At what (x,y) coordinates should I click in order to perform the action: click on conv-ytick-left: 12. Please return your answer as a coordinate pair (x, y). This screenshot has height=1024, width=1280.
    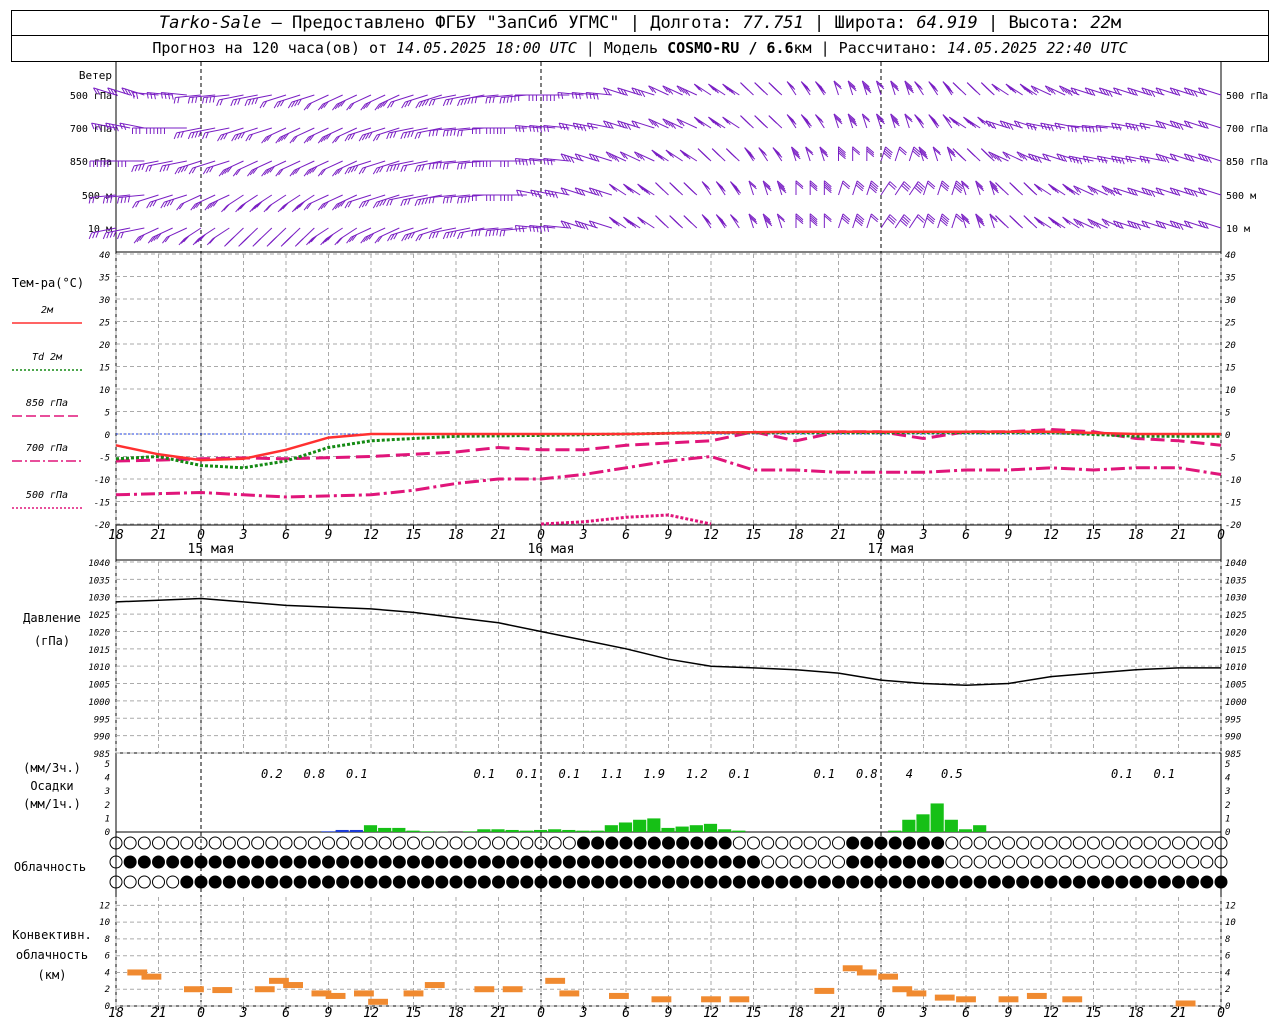
    Looking at the image, I should click on (104, 906).